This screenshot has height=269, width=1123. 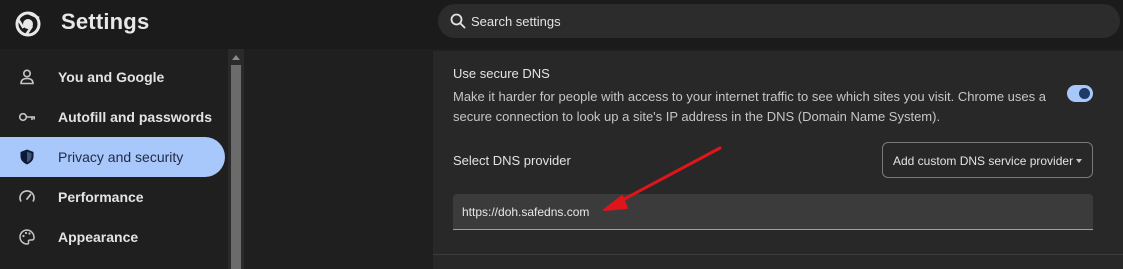 What do you see at coordinates (27, 117) in the screenshot?
I see `key-icon` at bounding box center [27, 117].